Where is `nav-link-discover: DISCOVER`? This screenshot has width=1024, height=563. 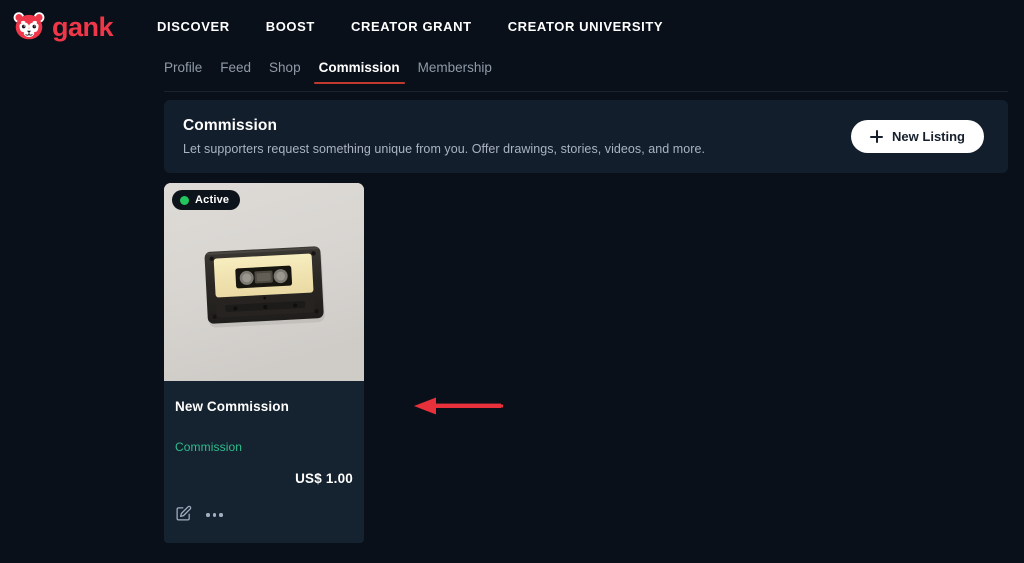
nav-link-discover: DISCOVER is located at coordinates (193, 26).